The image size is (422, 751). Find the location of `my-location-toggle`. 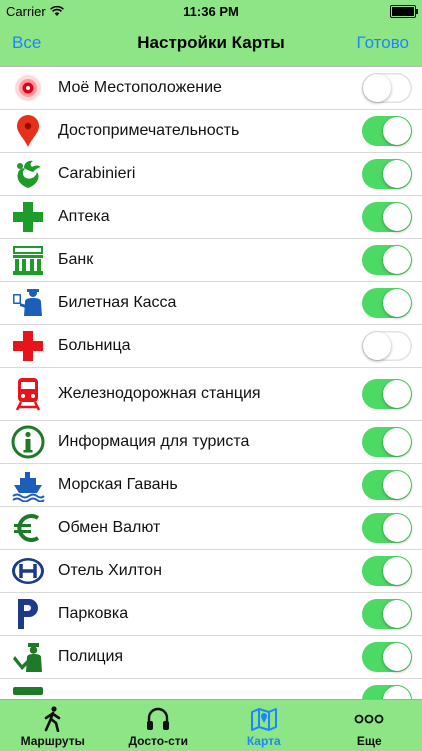

my-location-toggle is located at coordinates (387, 88).